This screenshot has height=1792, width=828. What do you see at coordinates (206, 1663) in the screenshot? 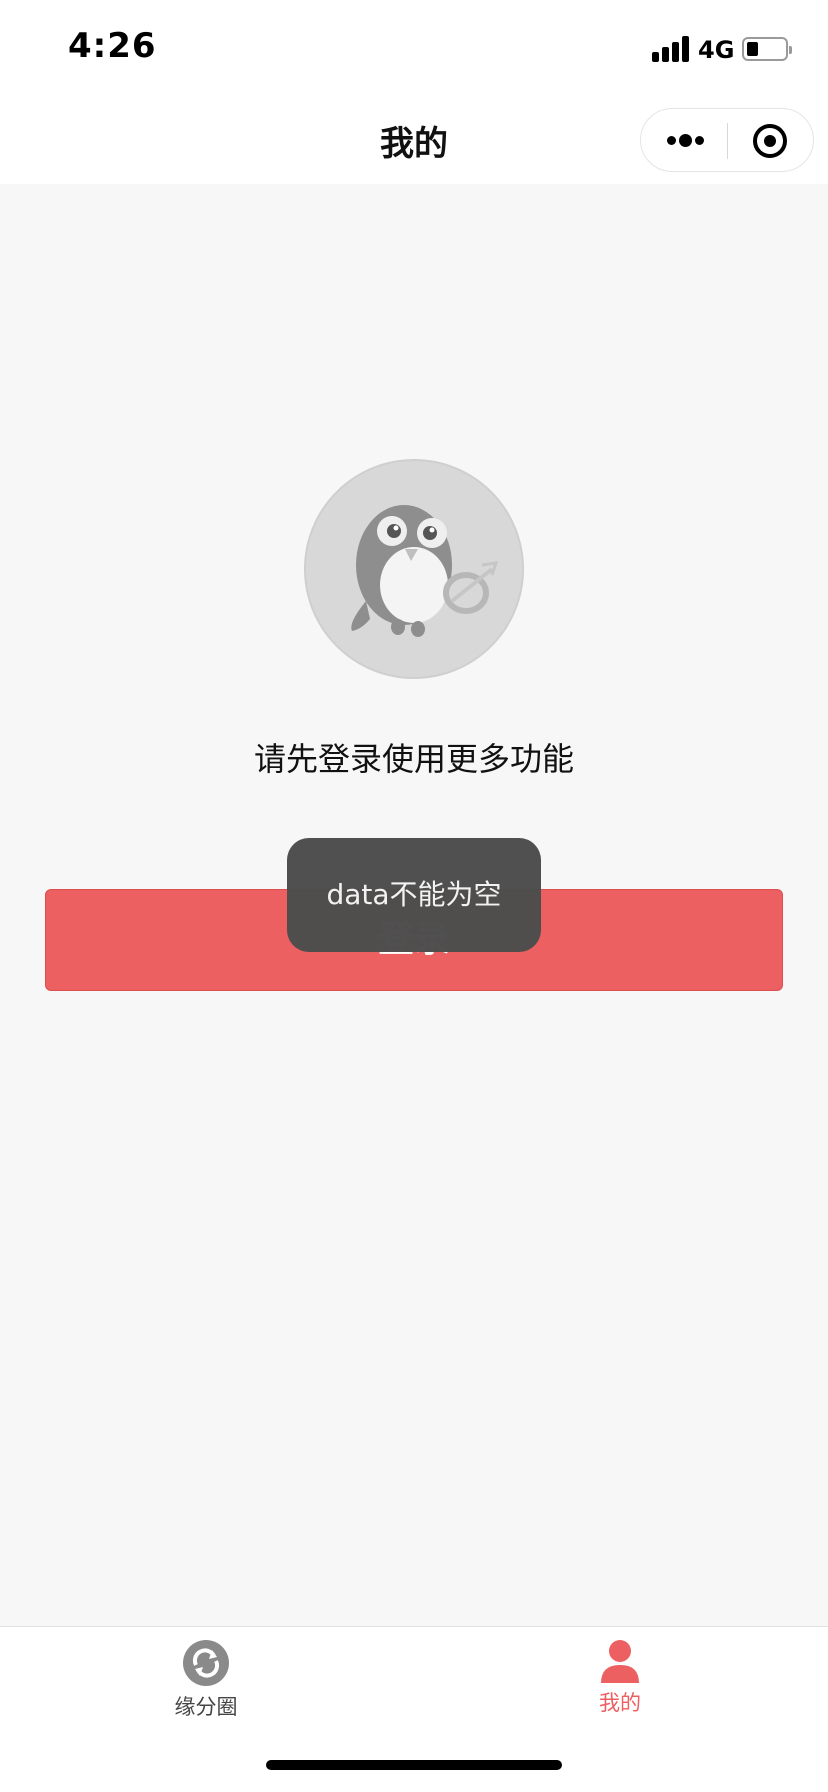
I see `refresh-circle-icon` at bounding box center [206, 1663].